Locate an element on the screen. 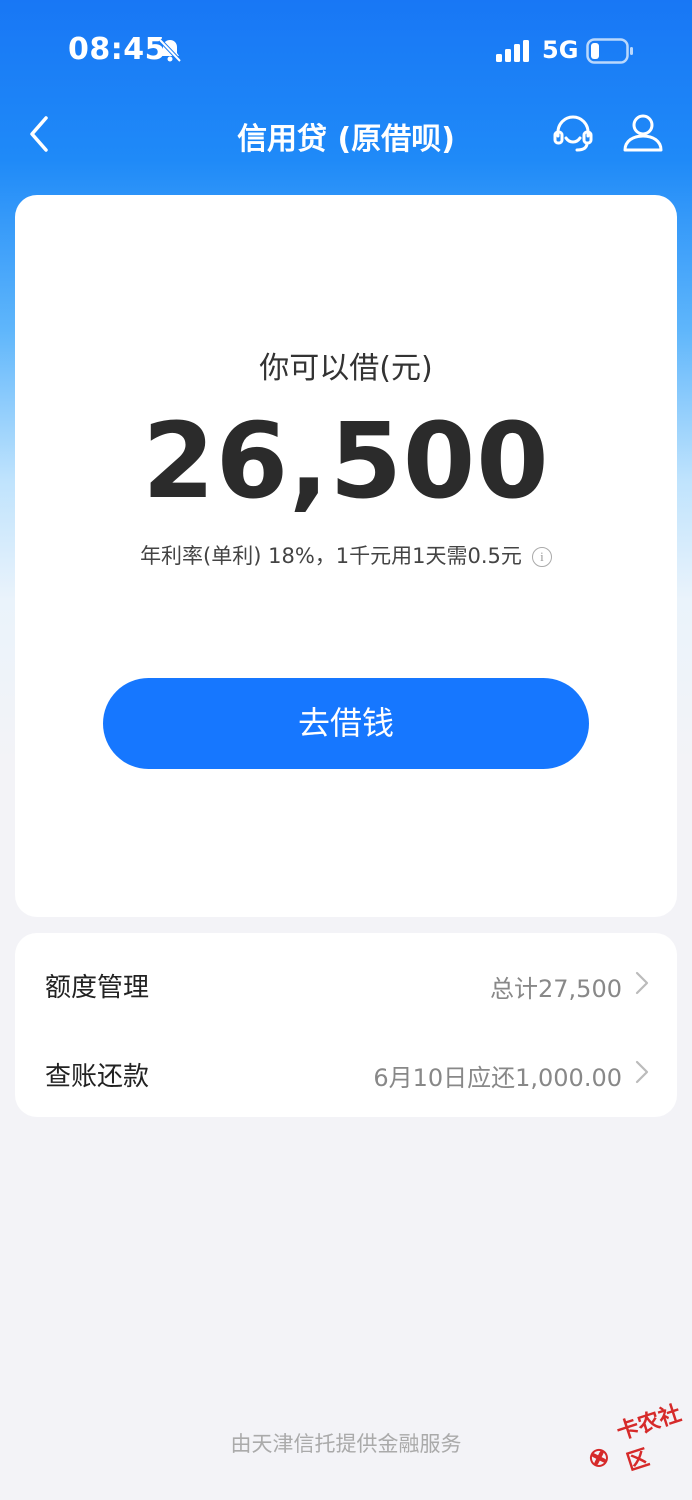 The image size is (692, 1500). menu-card: 额度管理 总计27,500 查账还款 6月10日应还1,000.00 is located at coordinates (346, 1025).